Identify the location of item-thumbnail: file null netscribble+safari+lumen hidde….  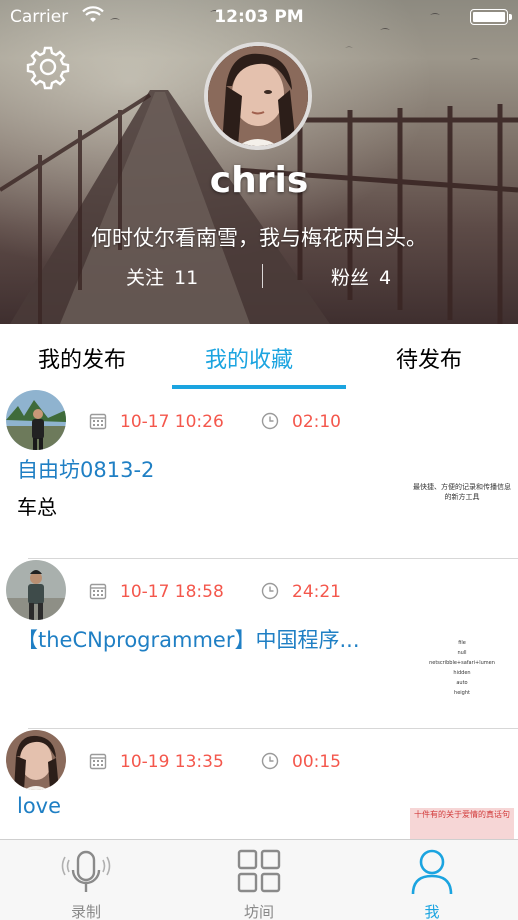
(462, 670).